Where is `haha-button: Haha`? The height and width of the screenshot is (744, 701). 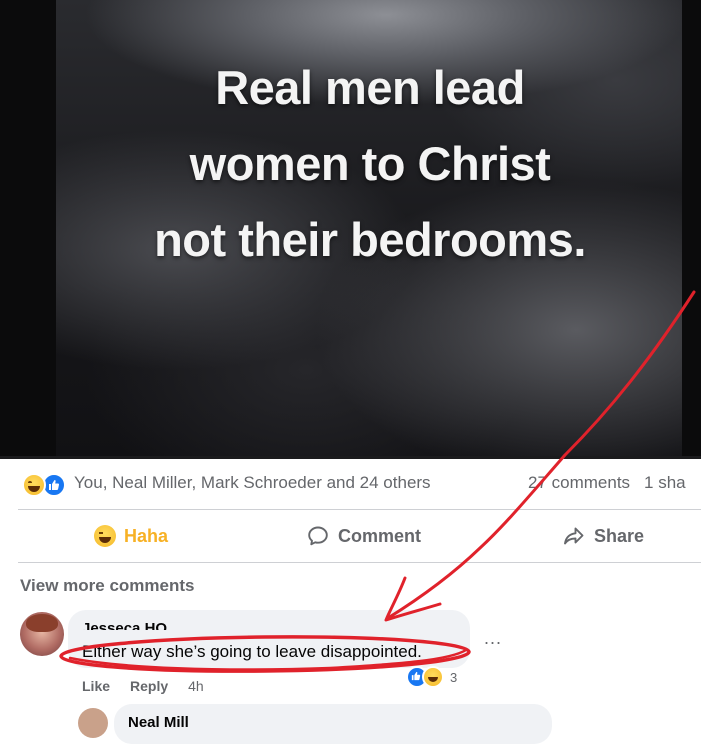
haha-button: Haha is located at coordinates (131, 536).